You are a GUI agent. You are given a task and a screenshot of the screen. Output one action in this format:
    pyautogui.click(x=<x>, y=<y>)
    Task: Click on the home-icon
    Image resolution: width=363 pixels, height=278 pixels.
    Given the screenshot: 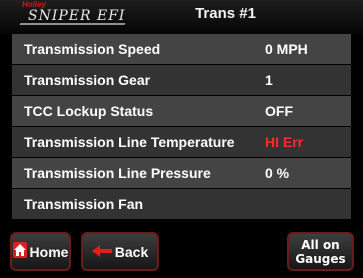 What is the action you would take?
    pyautogui.click(x=21, y=251)
    